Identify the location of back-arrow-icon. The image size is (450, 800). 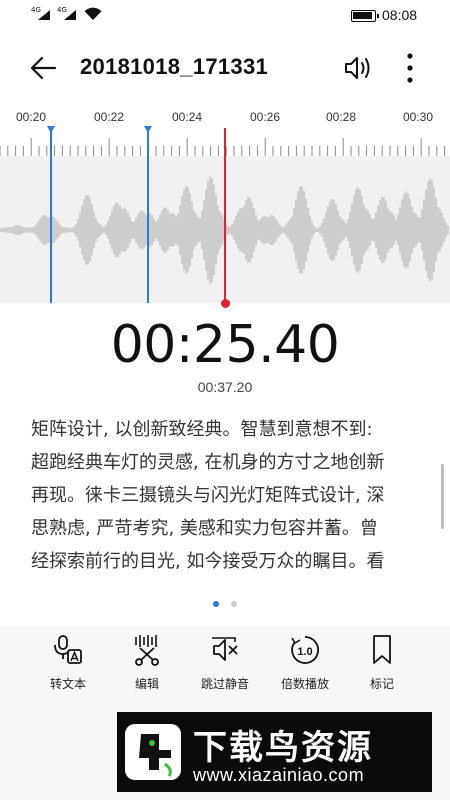
(44, 68).